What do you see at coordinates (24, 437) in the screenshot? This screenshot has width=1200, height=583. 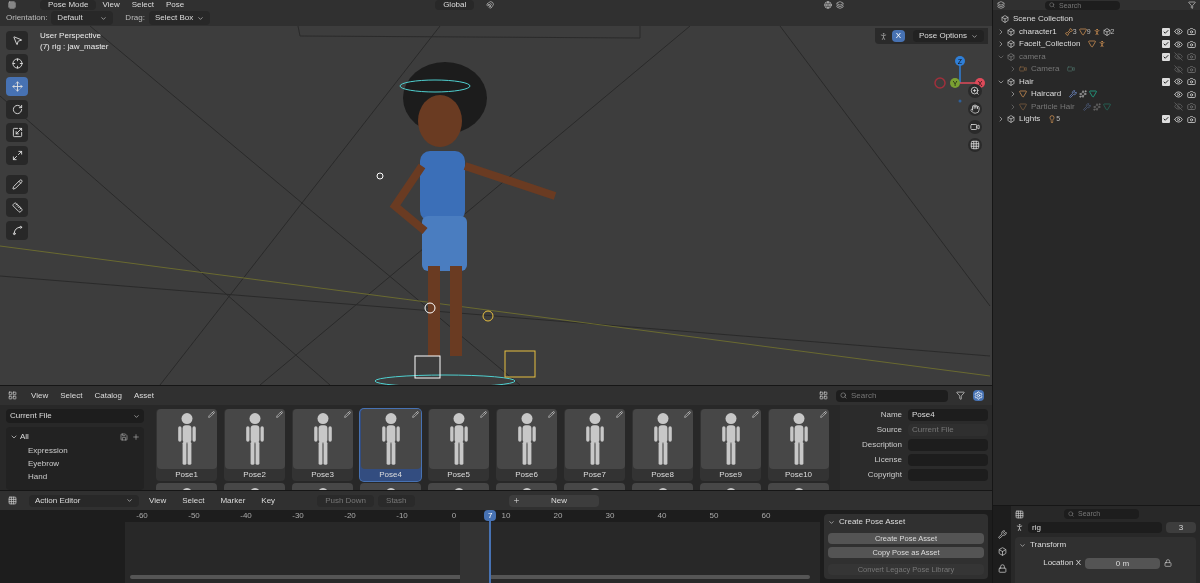 I see `catalog-tree-item: All` at bounding box center [24, 437].